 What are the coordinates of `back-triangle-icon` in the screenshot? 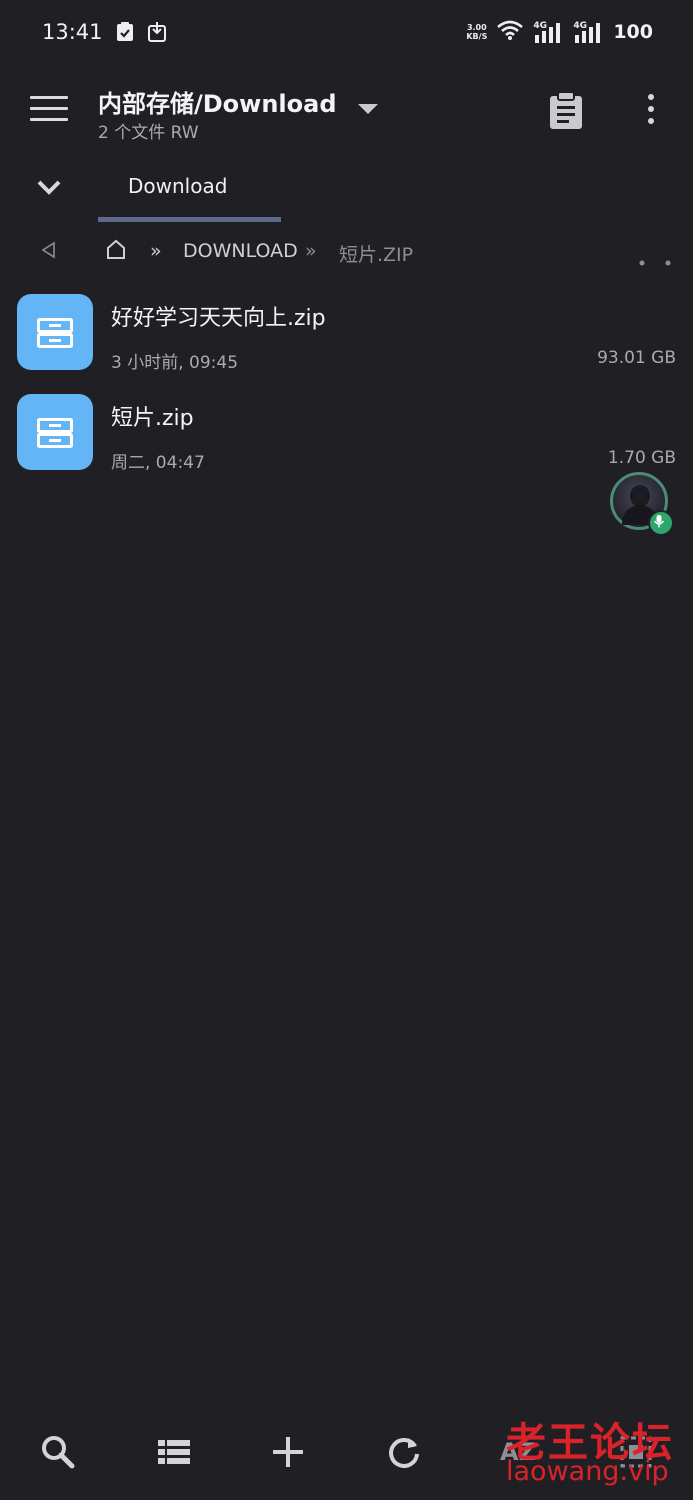 It's located at (48, 252).